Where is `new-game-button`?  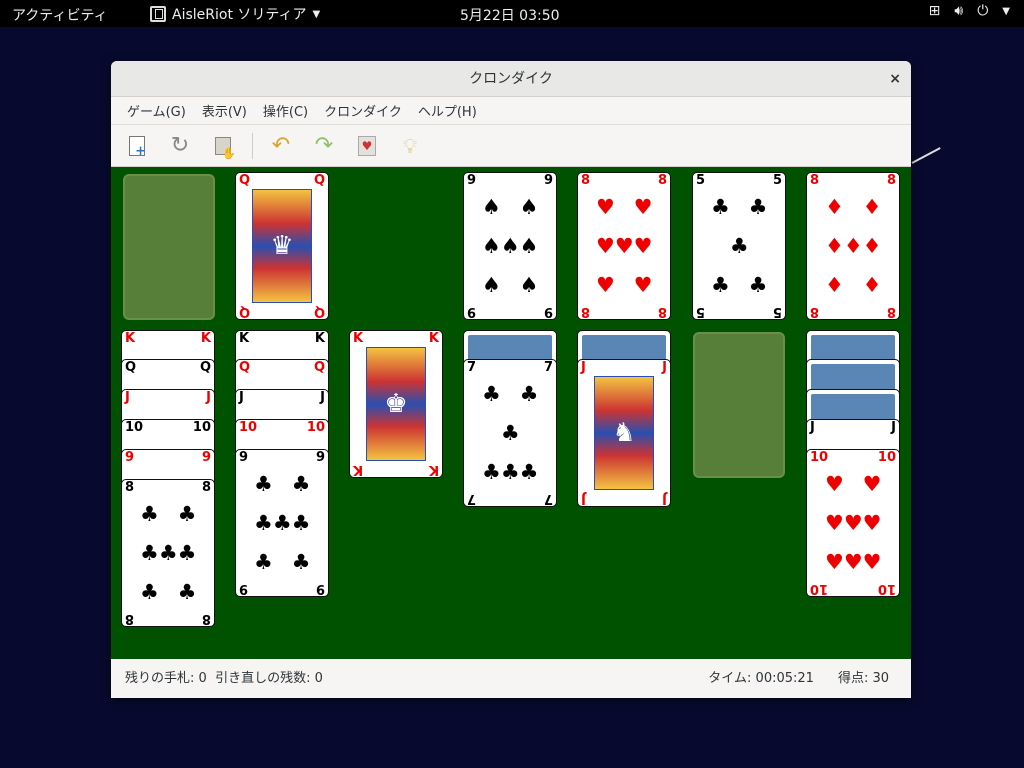
new-game-button is located at coordinates (137, 146).